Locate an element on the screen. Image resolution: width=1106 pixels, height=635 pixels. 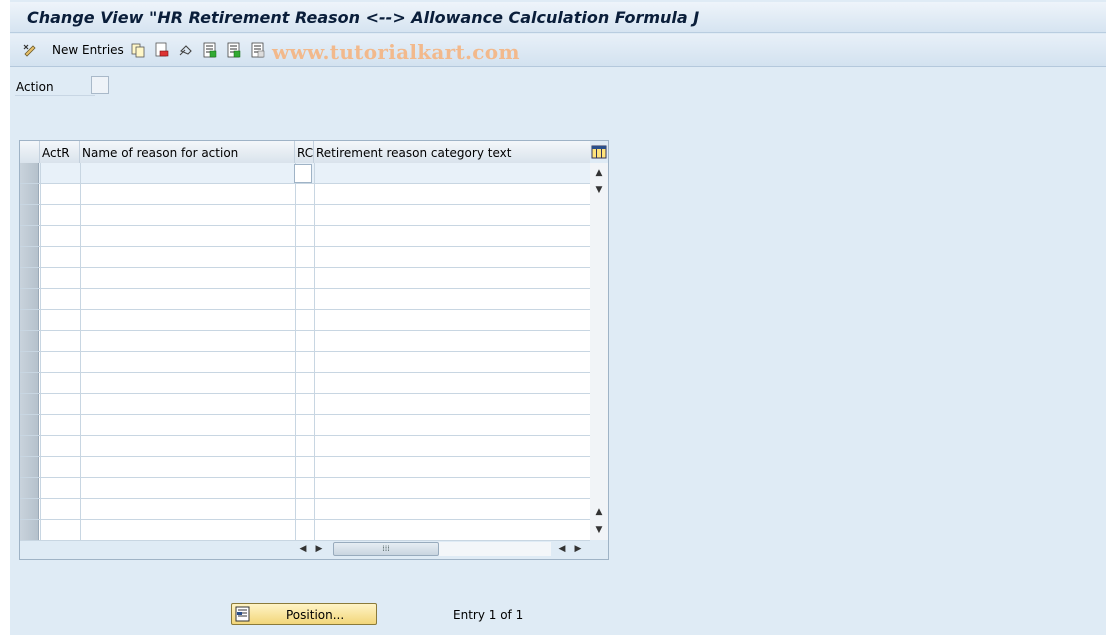
horizontal-scrollbar: ◀ ▶ ⁞⁞⁞ ◀ ▶ is located at coordinates (442, 549).